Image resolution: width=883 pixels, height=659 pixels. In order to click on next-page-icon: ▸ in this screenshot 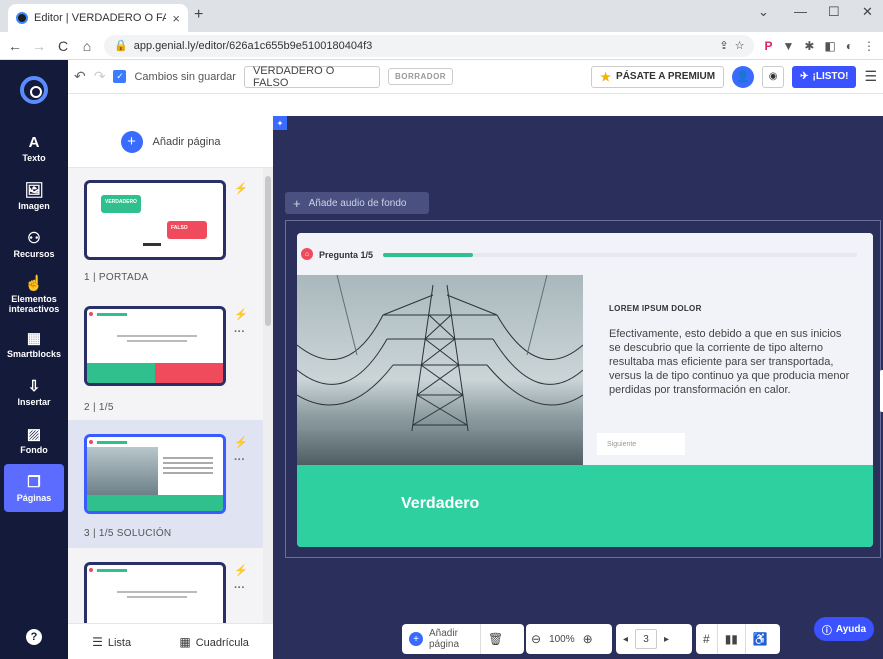, I will do `click(666, 639)`.